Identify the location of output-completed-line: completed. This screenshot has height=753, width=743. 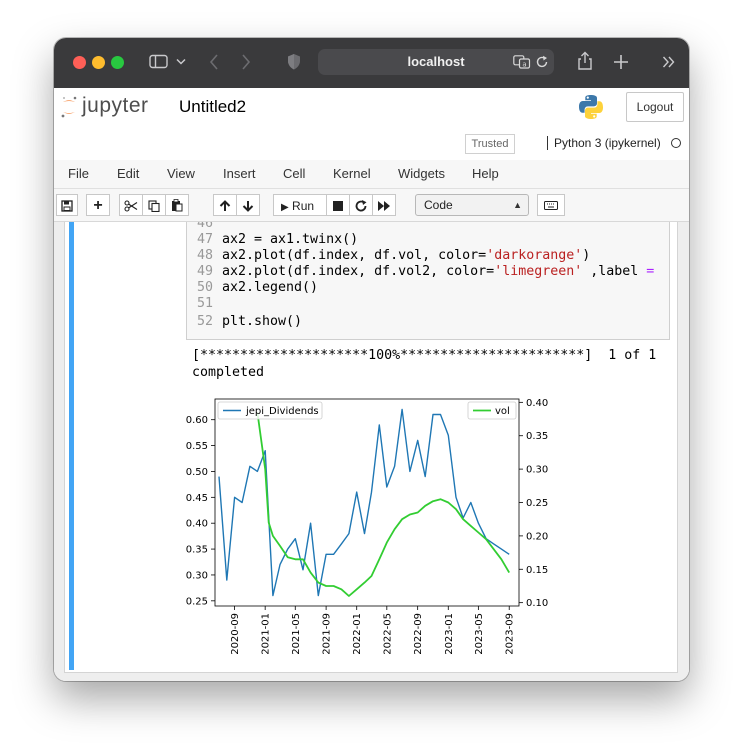
(228, 372).